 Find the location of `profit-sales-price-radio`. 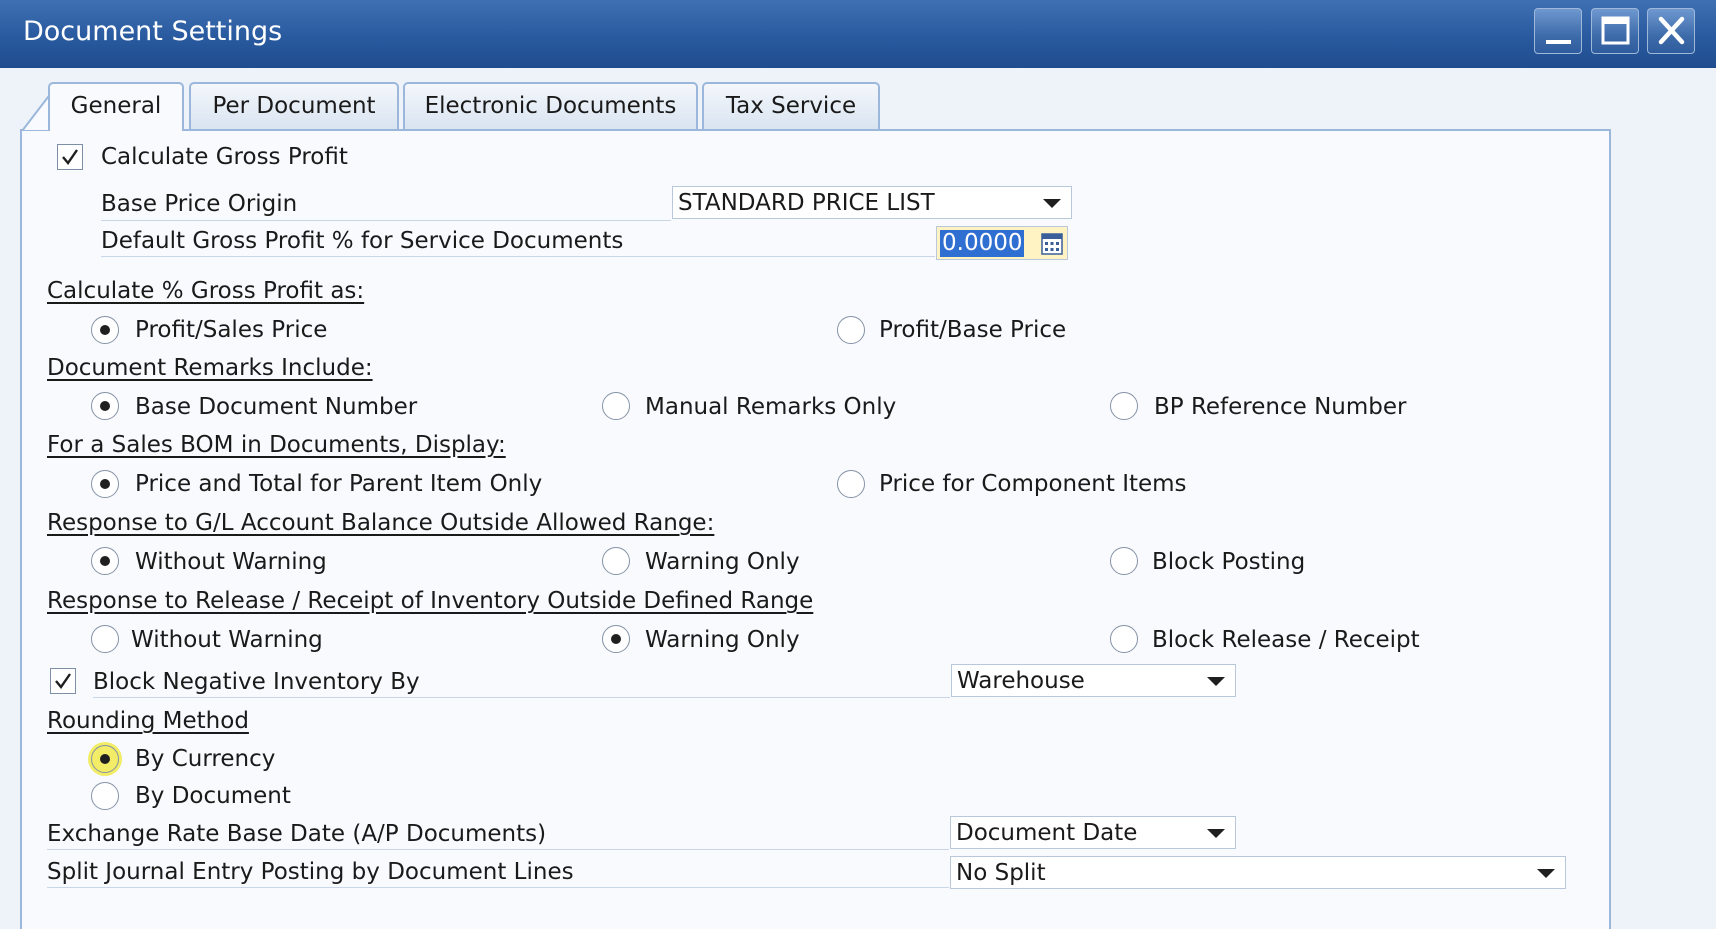

profit-sales-price-radio is located at coordinates (105, 330).